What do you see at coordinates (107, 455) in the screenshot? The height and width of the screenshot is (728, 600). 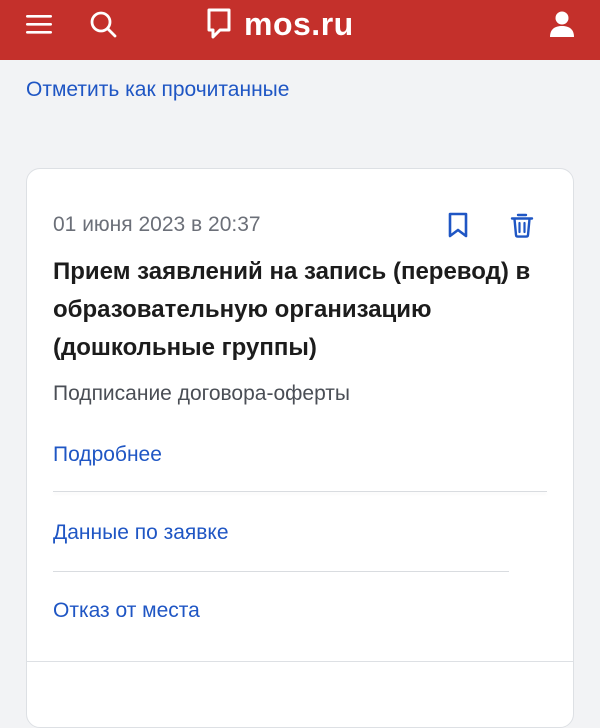 I see `more-details-link: Подробнее` at bounding box center [107, 455].